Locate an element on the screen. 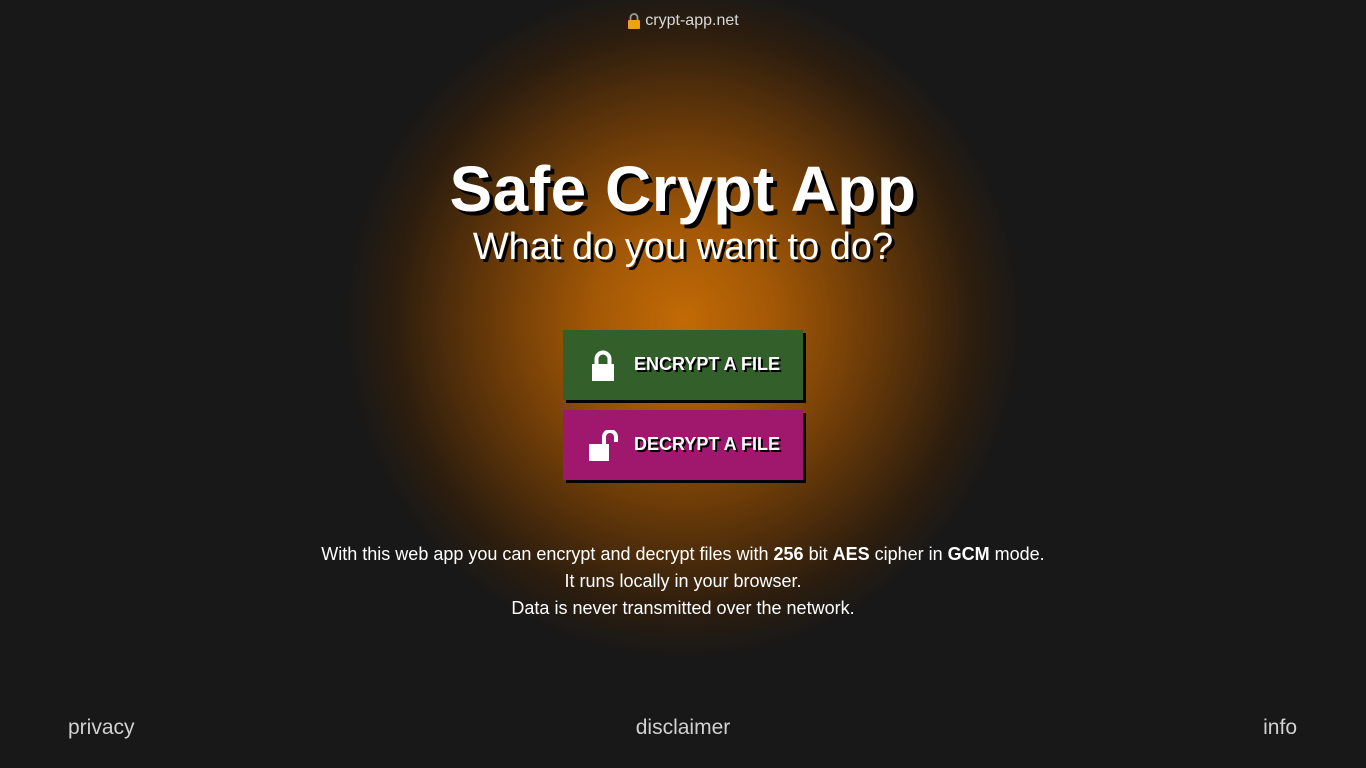  description-line-2: It runs locally in your browser. is located at coordinates (683, 581).